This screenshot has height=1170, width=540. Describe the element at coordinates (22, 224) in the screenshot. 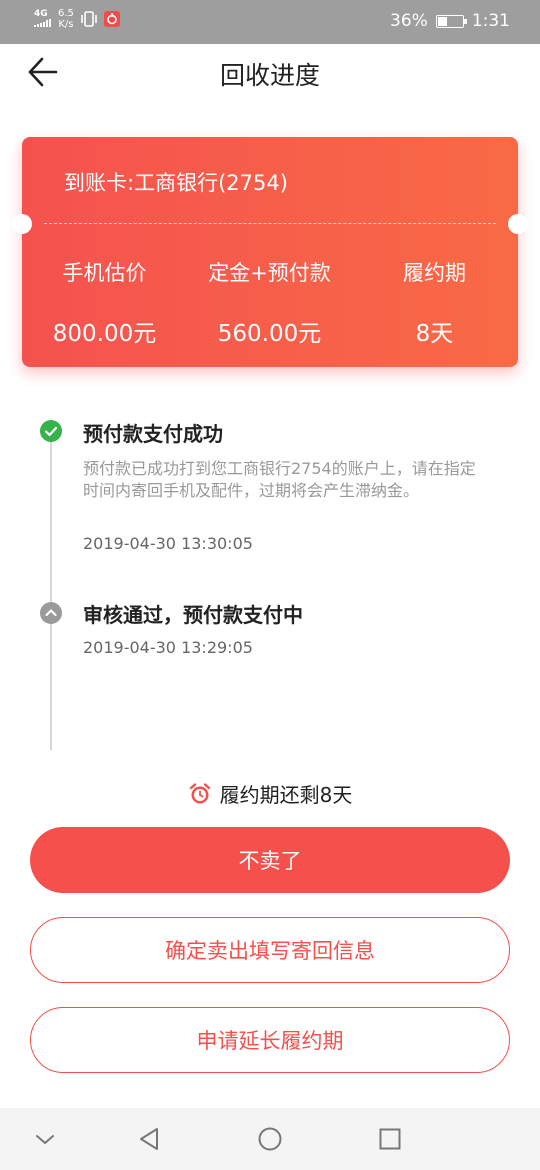

I see `card-notch-left` at that location.